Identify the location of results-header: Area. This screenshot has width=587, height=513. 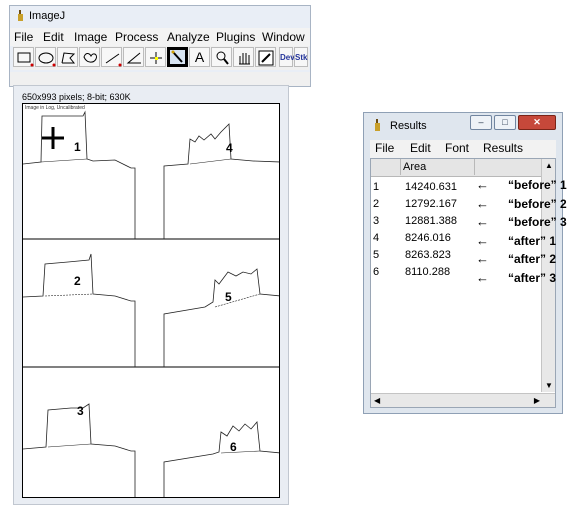
(456, 168).